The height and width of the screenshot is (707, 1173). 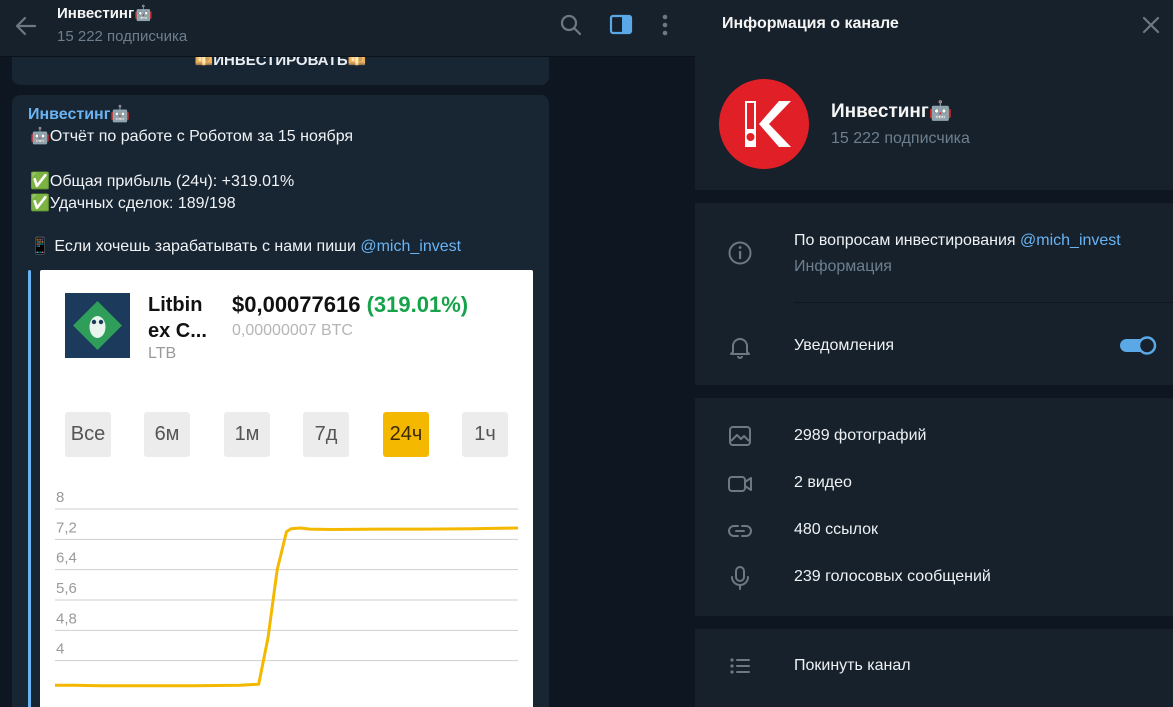 What do you see at coordinates (296, 304) in the screenshot?
I see `price-value: $0,00077616` at bounding box center [296, 304].